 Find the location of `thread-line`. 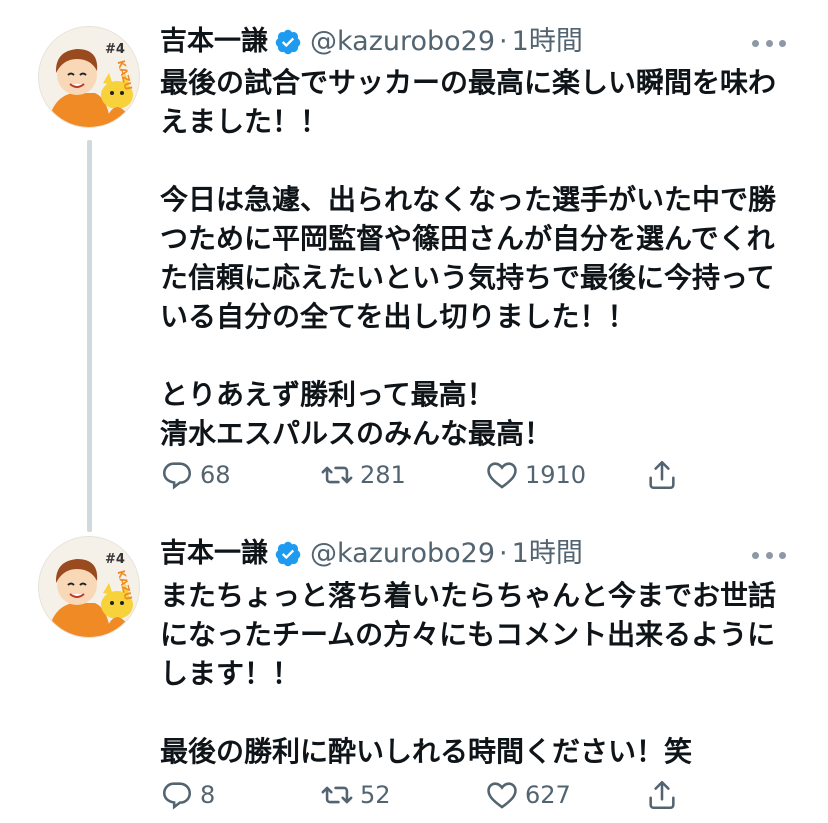

thread-line is located at coordinates (89, 336).